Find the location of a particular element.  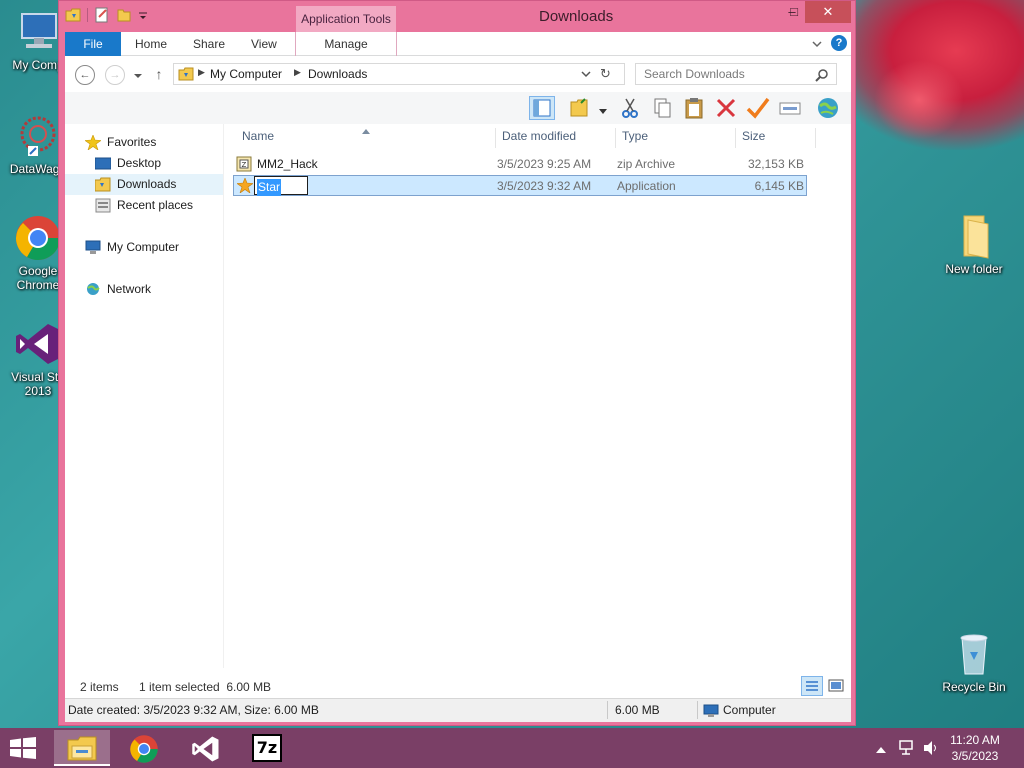

clock-time: 11:20 AM is located at coordinates (975, 740).